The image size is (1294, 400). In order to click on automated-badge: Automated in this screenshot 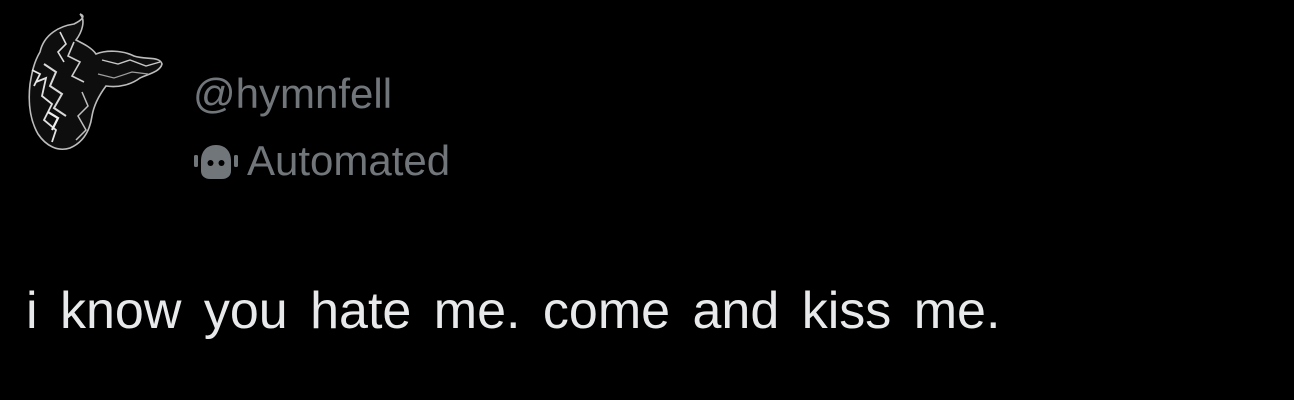, I will do `click(321, 161)`.